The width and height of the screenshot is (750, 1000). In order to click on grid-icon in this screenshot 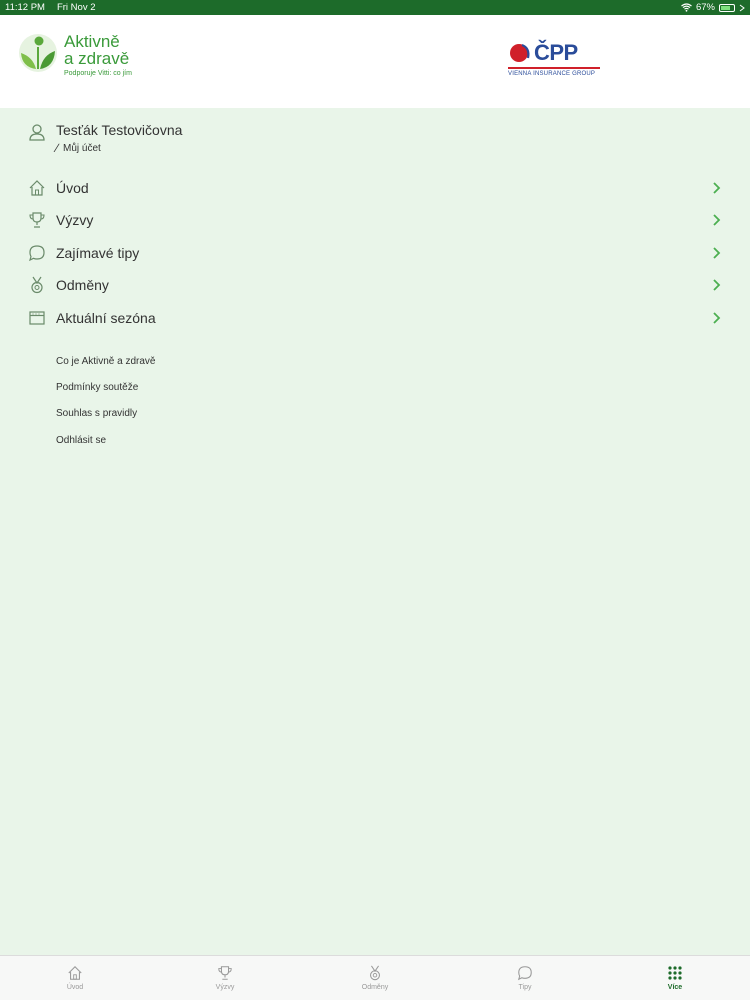, I will do `click(675, 973)`.